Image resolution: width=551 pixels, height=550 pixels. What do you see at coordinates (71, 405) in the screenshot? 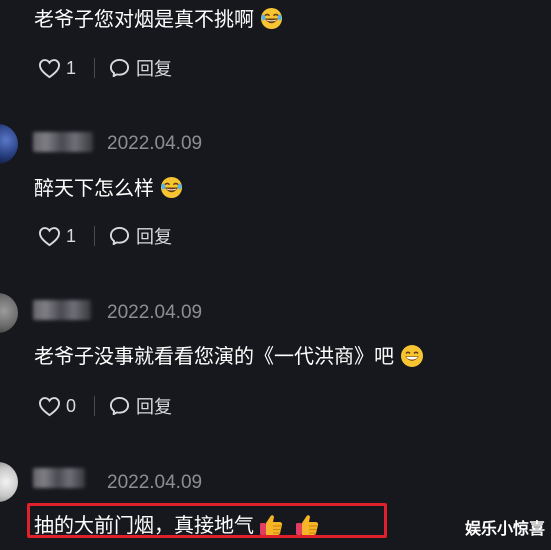
I see `like-count: 0` at bounding box center [71, 405].